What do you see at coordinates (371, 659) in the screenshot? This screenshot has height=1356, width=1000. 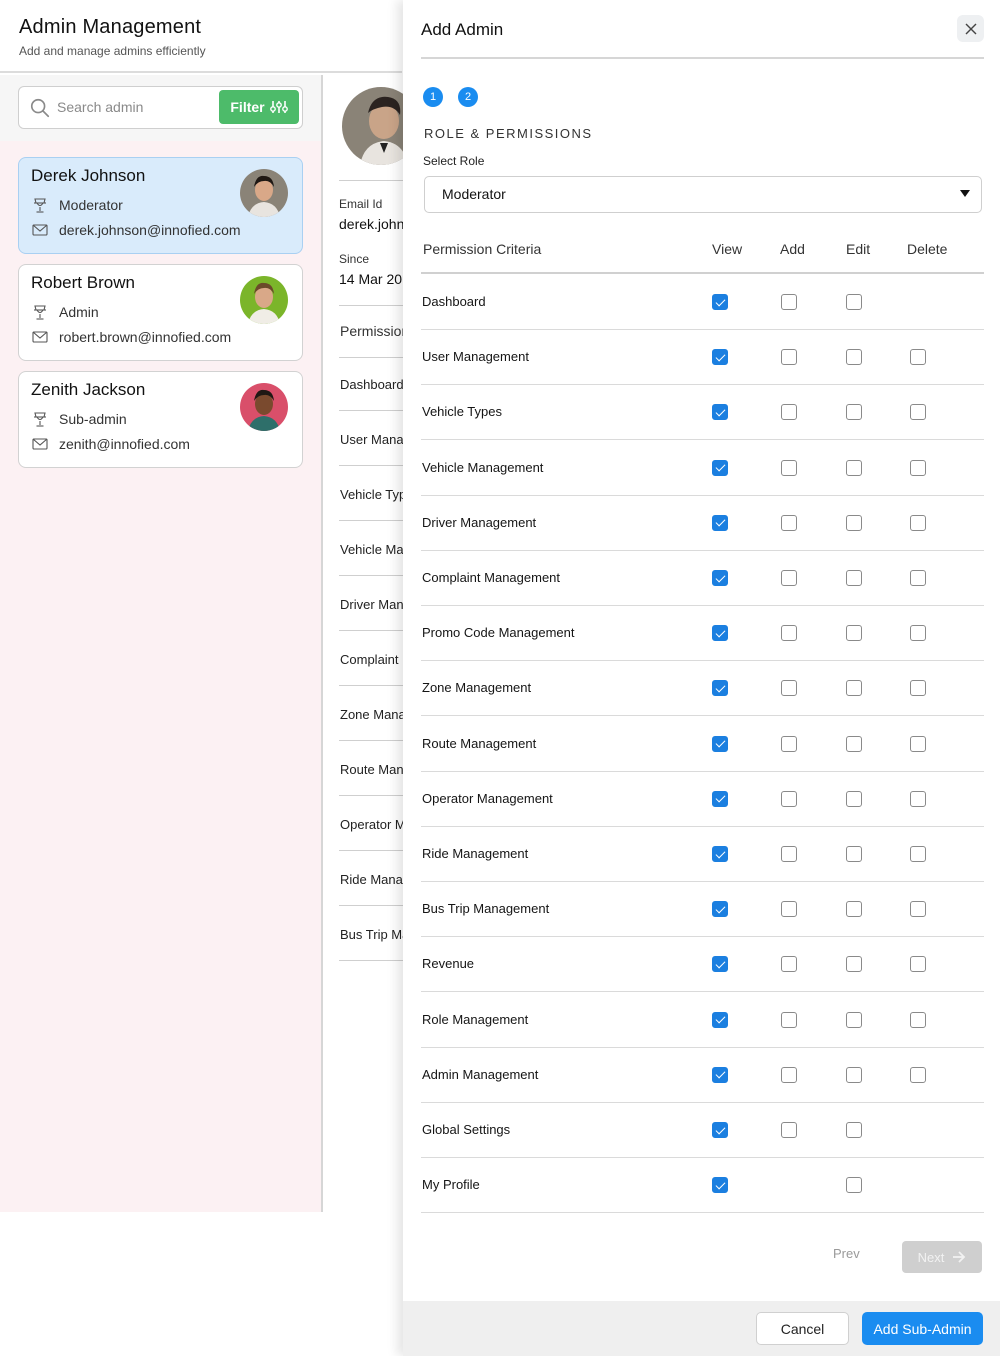 I see `detail-permission-item: Complaint Management` at bounding box center [371, 659].